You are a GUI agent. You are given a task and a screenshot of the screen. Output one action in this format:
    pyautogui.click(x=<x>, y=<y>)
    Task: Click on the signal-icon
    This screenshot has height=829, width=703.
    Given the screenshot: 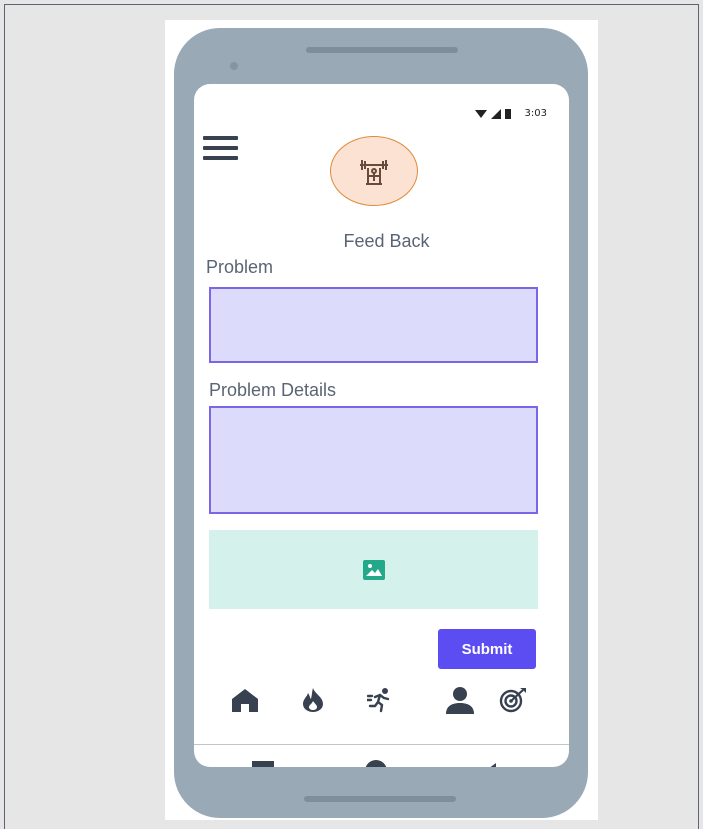 What is the action you would take?
    pyautogui.click(x=495, y=113)
    